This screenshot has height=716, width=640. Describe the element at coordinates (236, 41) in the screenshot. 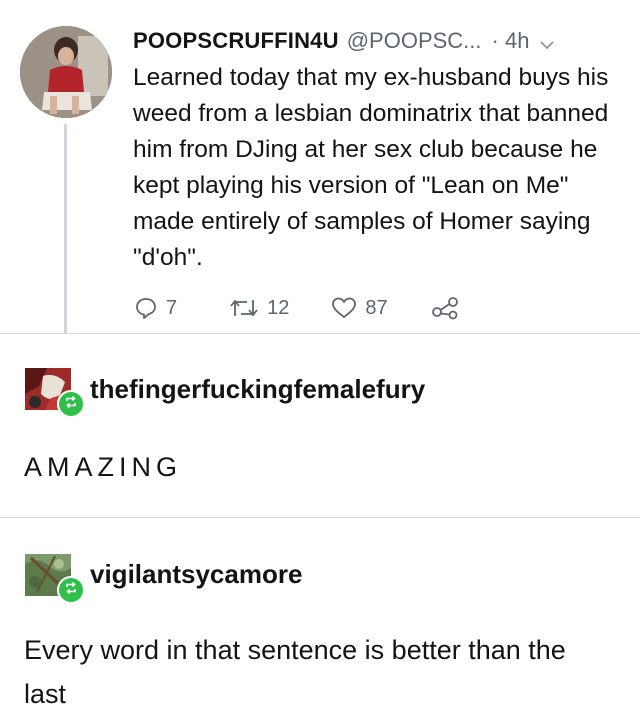

I see `tweet-display-name: POOPSCRUFFIN4U` at that location.